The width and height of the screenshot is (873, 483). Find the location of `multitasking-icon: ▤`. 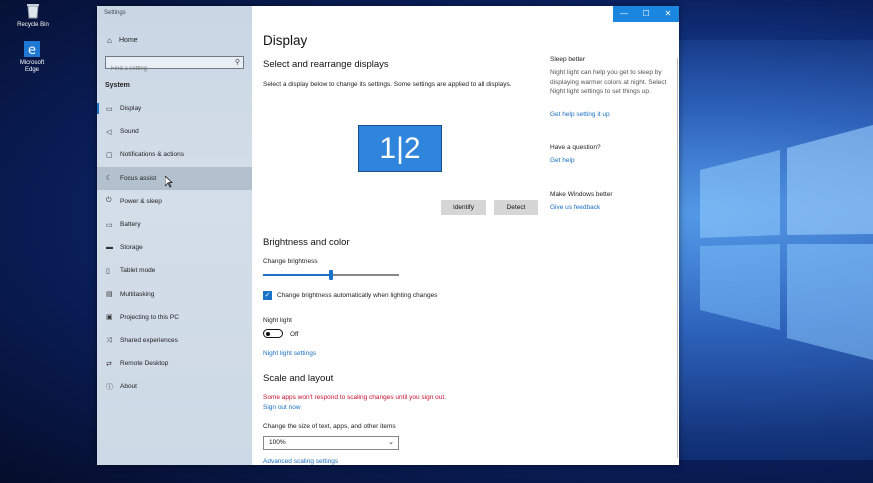

multitasking-icon: ▤ is located at coordinates (109, 295).